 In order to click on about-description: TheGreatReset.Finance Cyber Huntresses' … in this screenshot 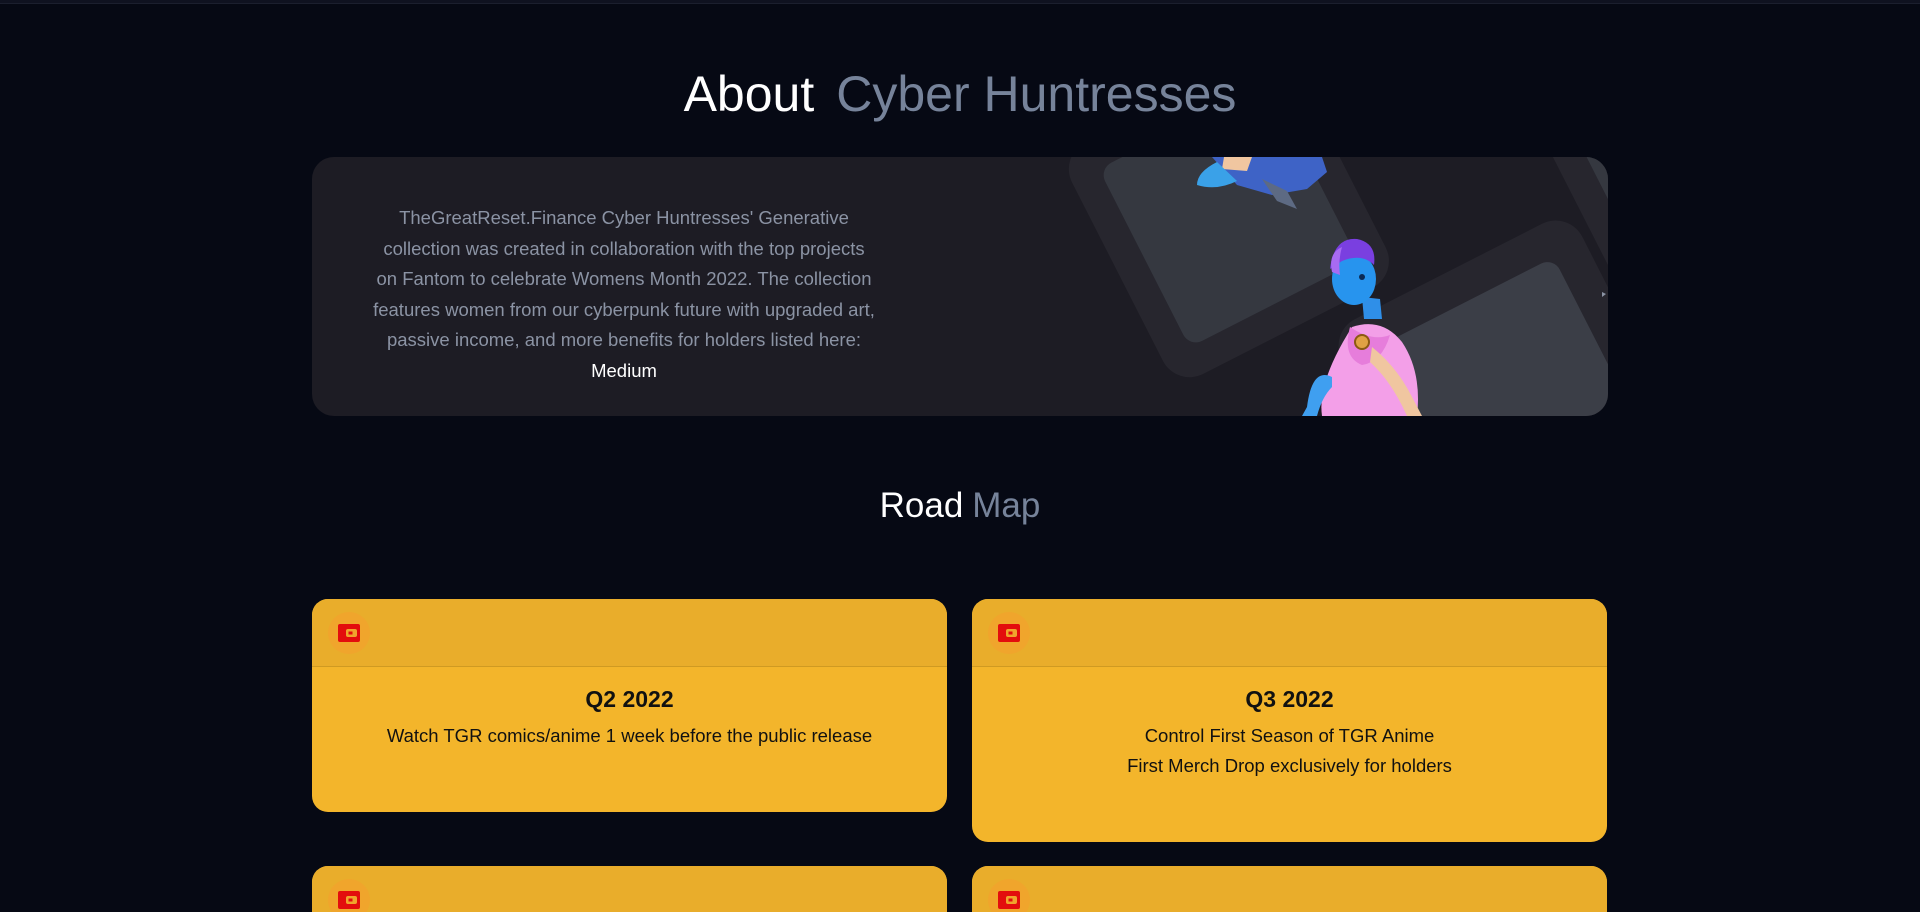, I will do `click(624, 294)`.